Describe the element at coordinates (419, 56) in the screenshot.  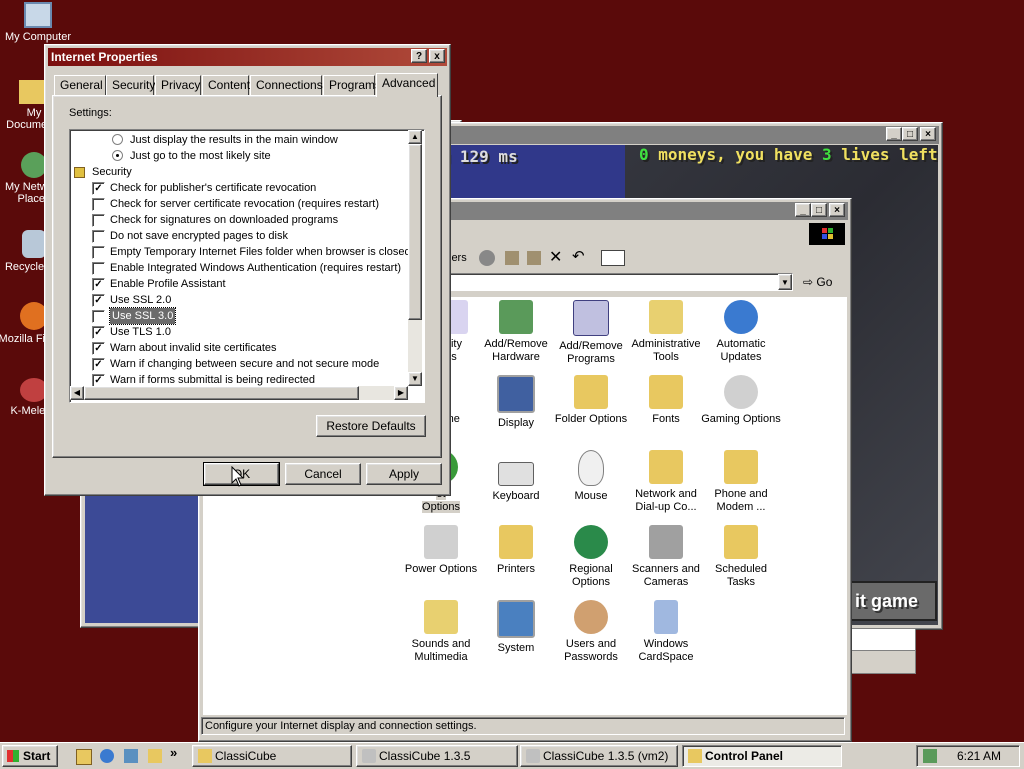
I see `help-button: ?` at that location.